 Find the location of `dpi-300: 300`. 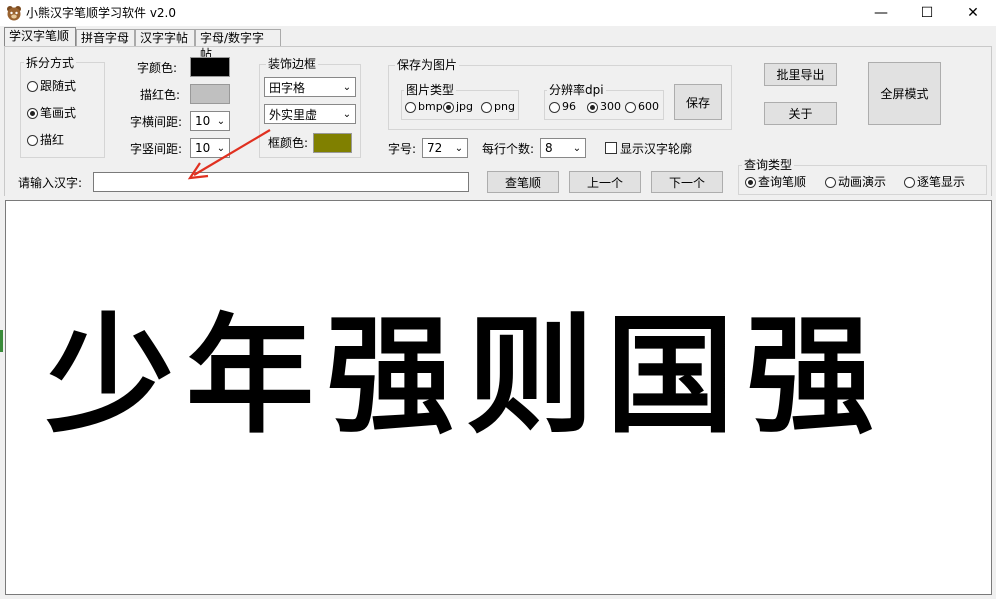

dpi-300: 300 is located at coordinates (604, 107).